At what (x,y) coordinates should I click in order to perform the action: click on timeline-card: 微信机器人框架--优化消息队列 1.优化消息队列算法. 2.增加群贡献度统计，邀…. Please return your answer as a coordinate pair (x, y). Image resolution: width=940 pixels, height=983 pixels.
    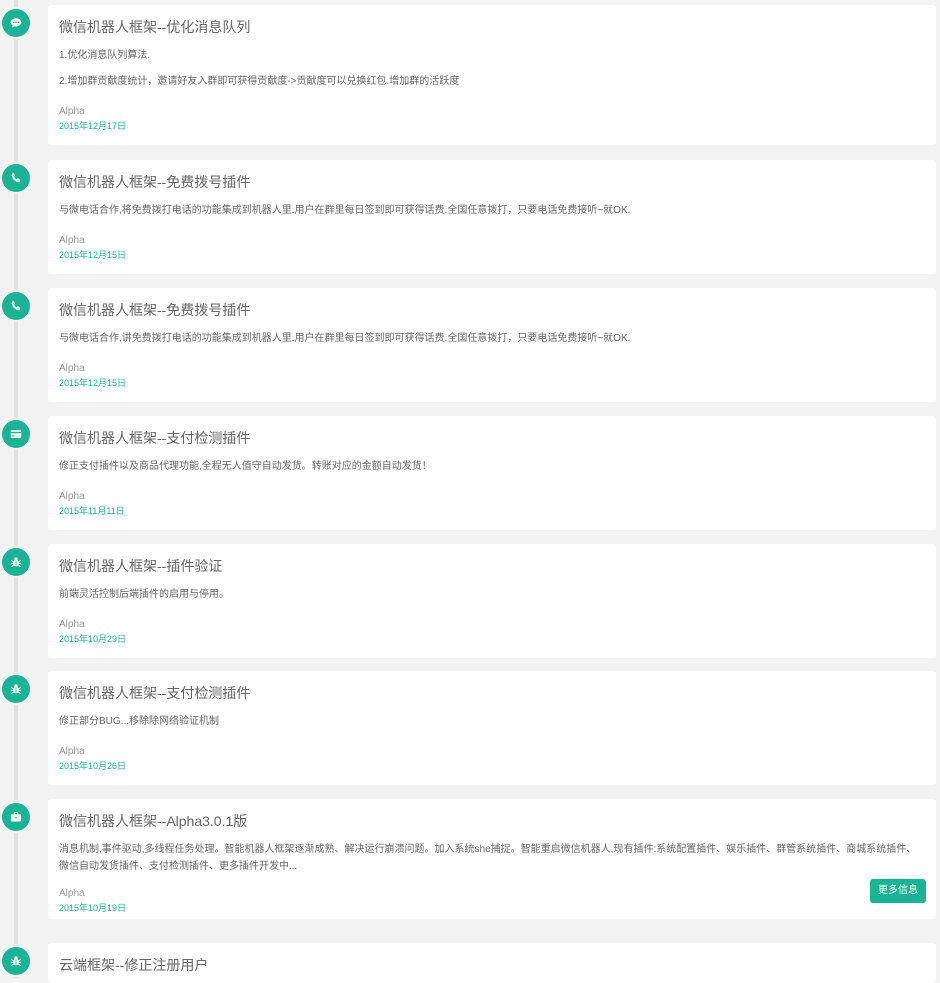
    Looking at the image, I should click on (492, 75).